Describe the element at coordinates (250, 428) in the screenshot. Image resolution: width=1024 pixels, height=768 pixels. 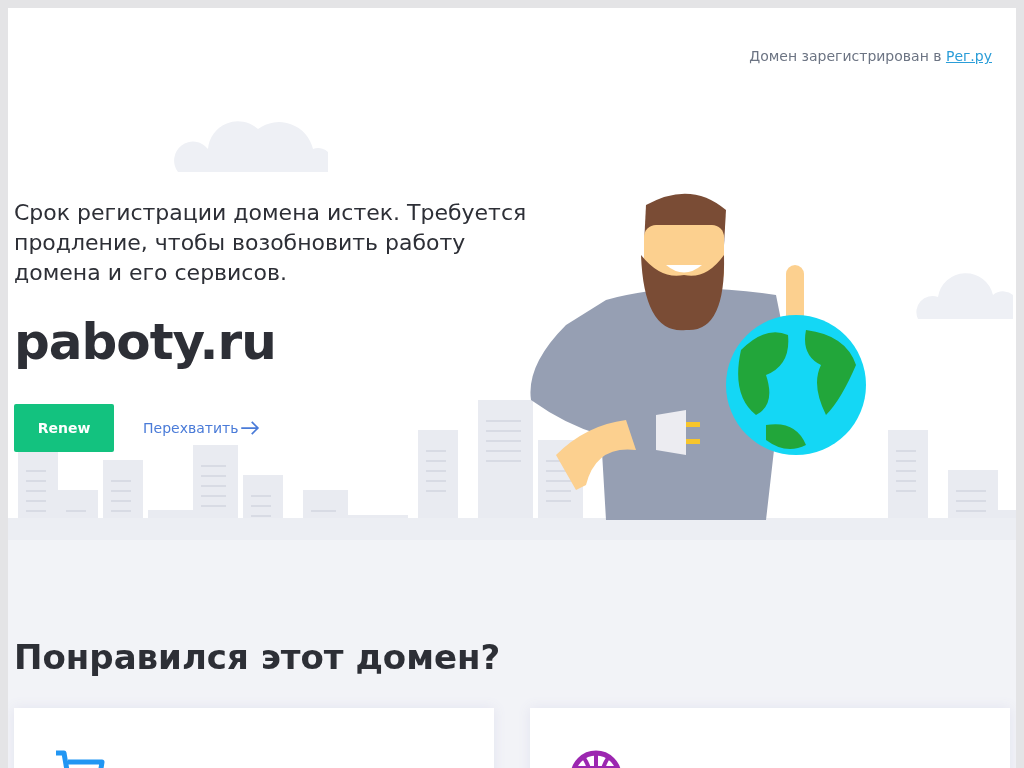
I see `arrow-right-icon` at that location.